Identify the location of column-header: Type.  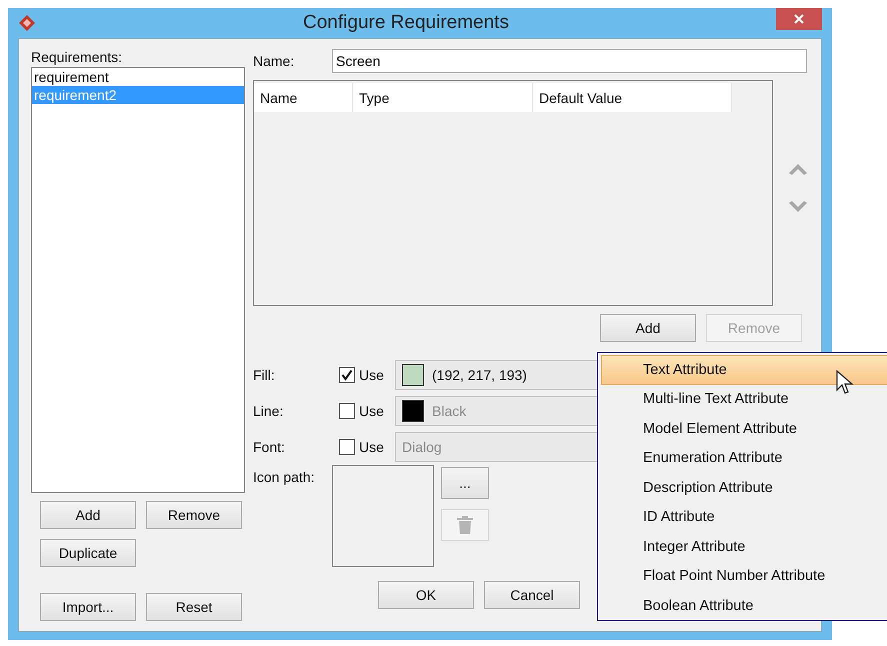
(443, 97).